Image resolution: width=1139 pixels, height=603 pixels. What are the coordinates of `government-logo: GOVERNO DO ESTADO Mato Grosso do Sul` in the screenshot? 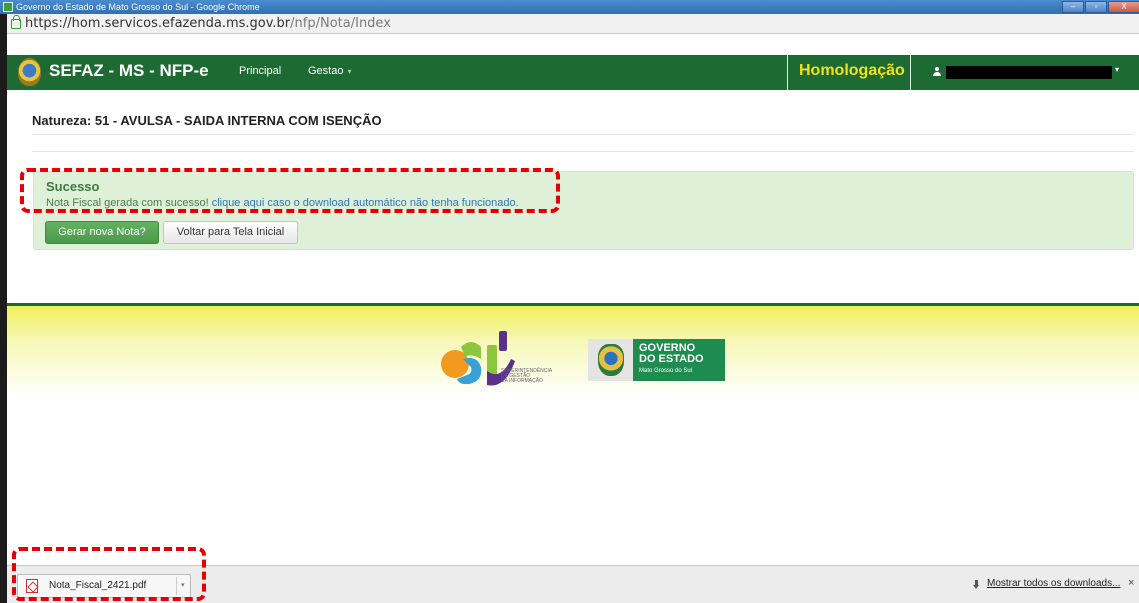 It's located at (656, 360).